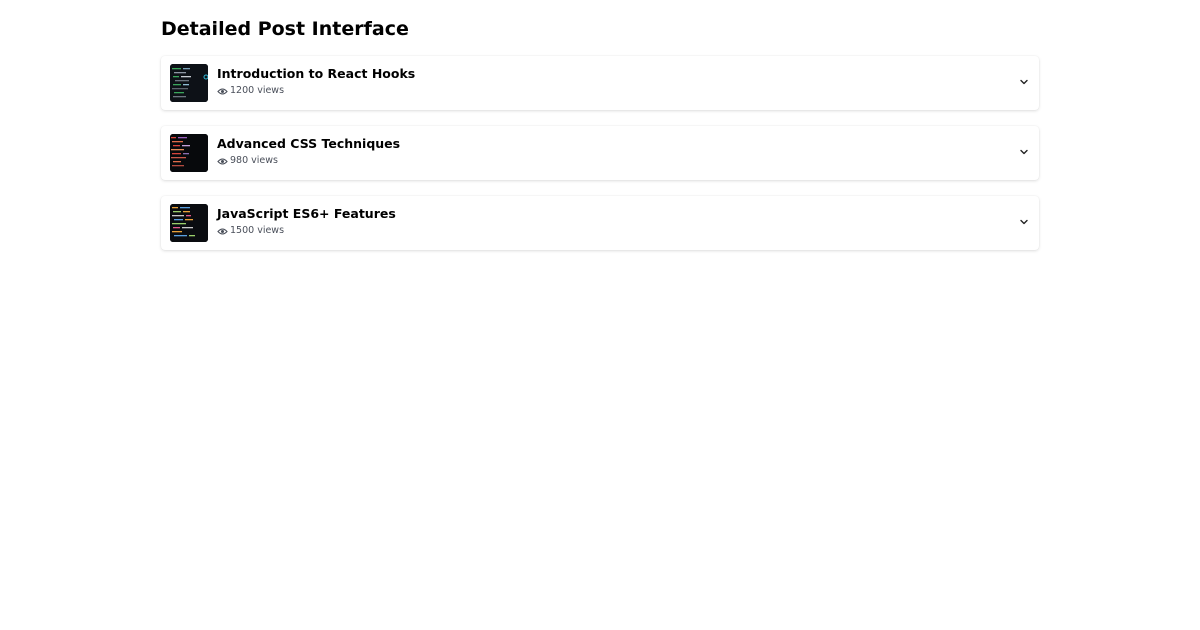 The height and width of the screenshot is (630, 1200). I want to click on post-card-react-hooks: Introduction to React Hooks 1200 views, so click(600, 83).